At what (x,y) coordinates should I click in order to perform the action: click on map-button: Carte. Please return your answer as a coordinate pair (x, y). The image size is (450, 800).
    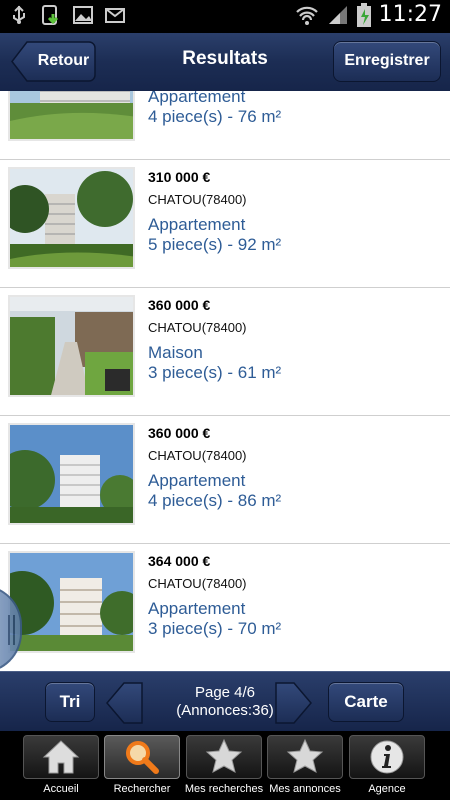
    Looking at the image, I should click on (366, 702).